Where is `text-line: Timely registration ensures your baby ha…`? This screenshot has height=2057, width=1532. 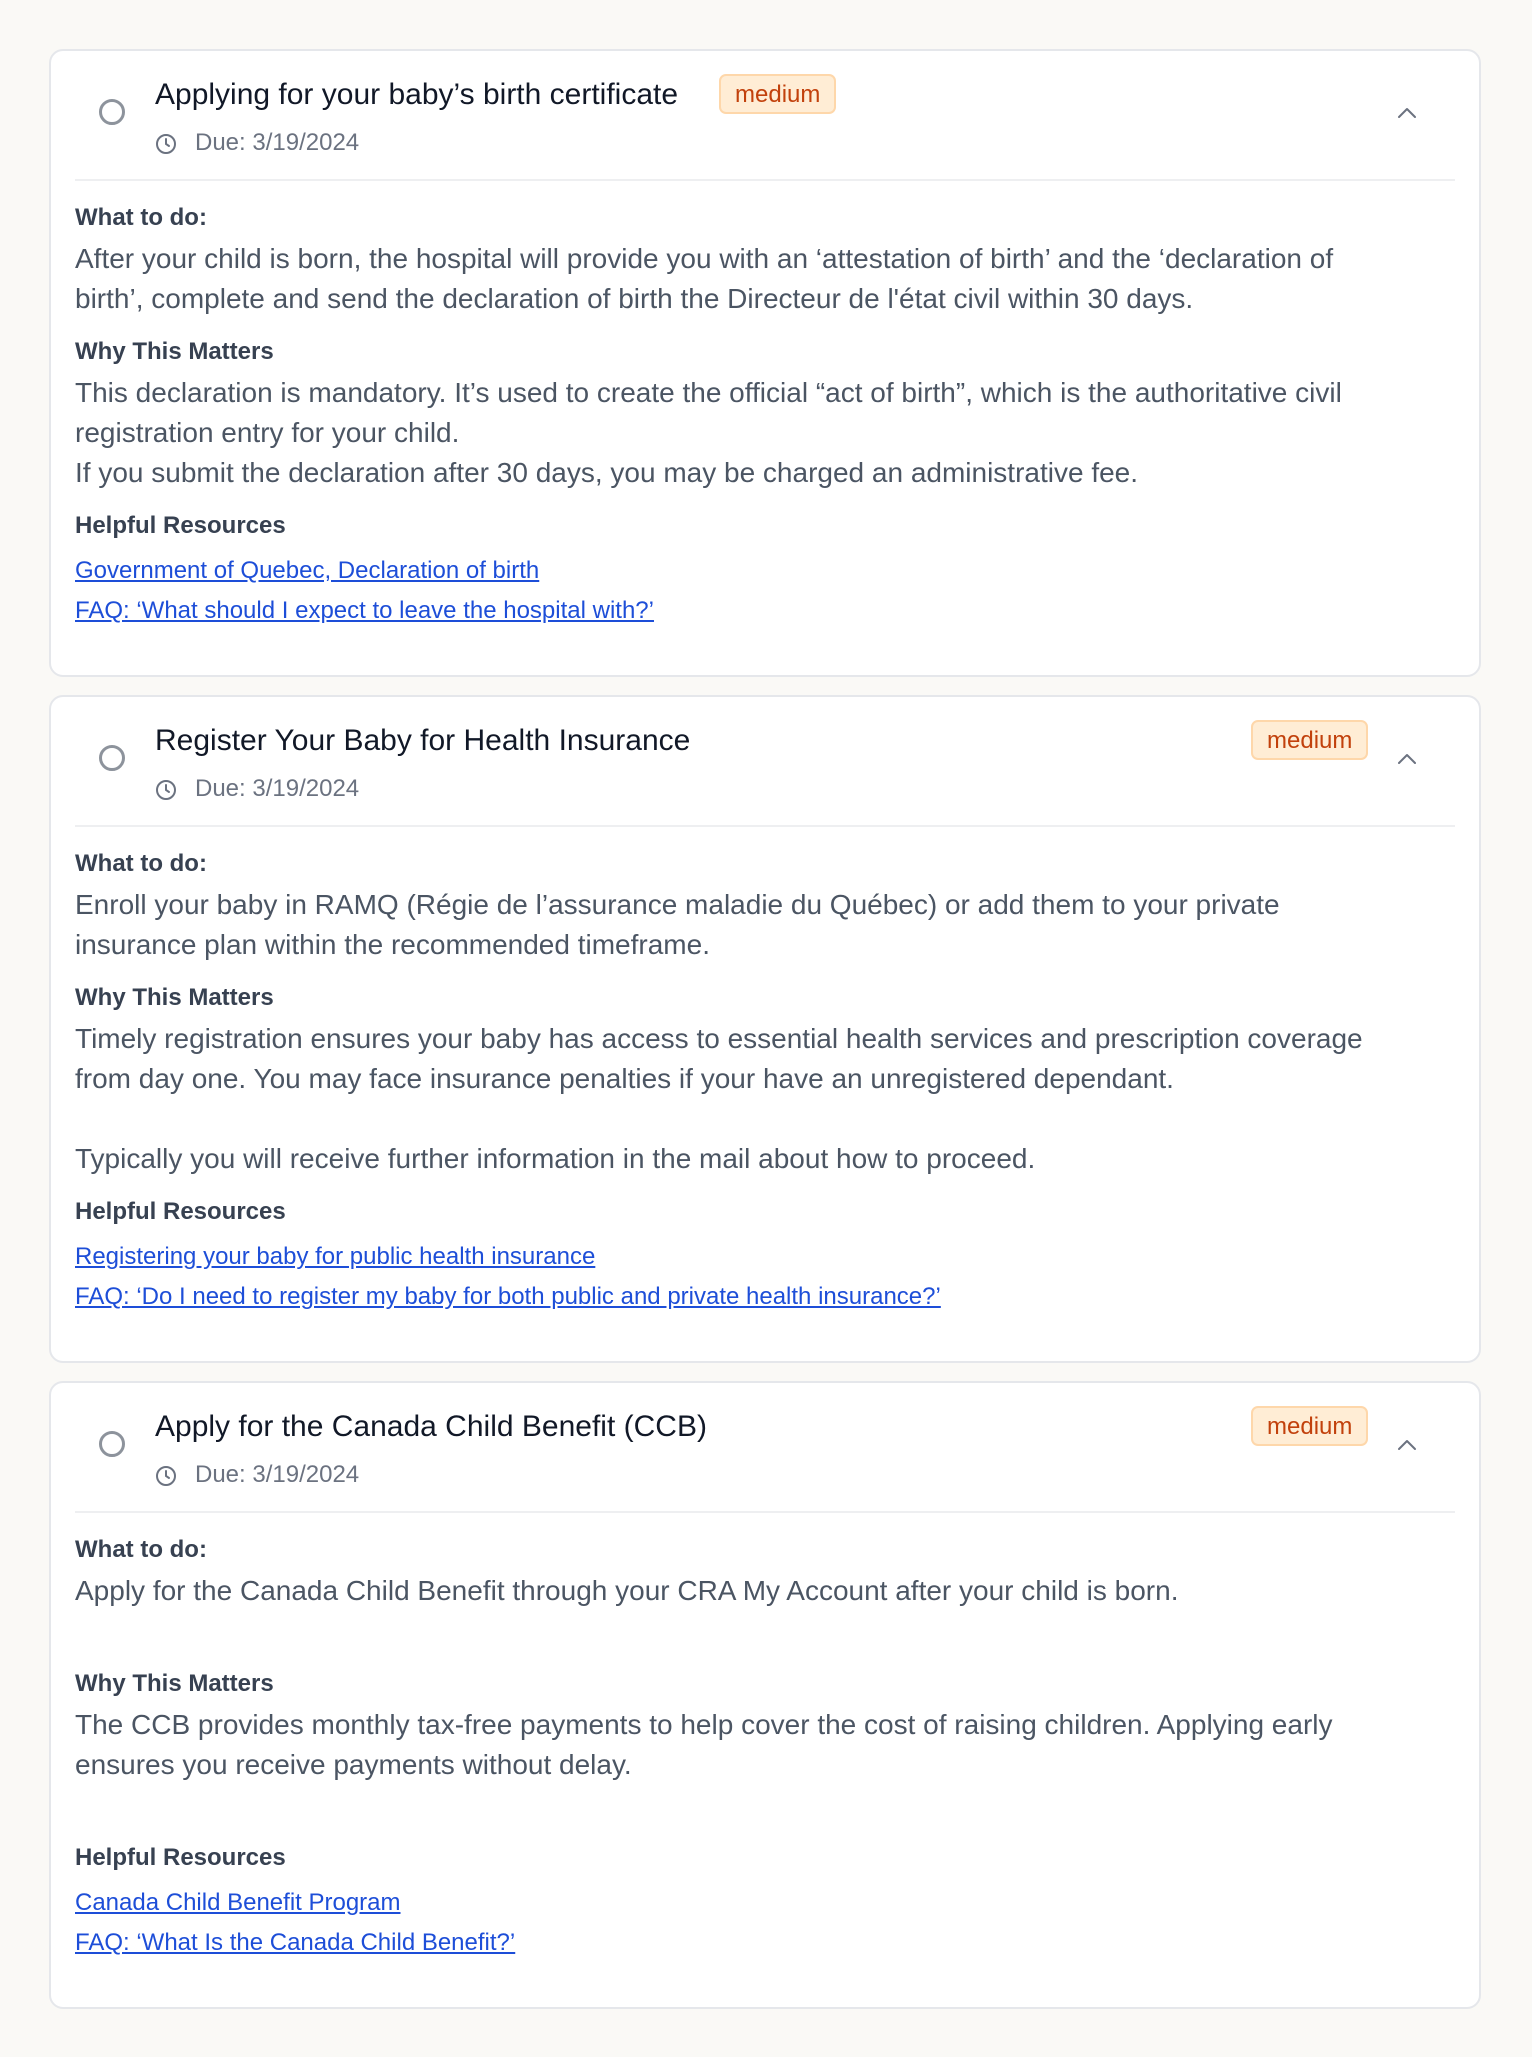 text-line: Timely registration ensures your baby ha… is located at coordinates (719, 1038).